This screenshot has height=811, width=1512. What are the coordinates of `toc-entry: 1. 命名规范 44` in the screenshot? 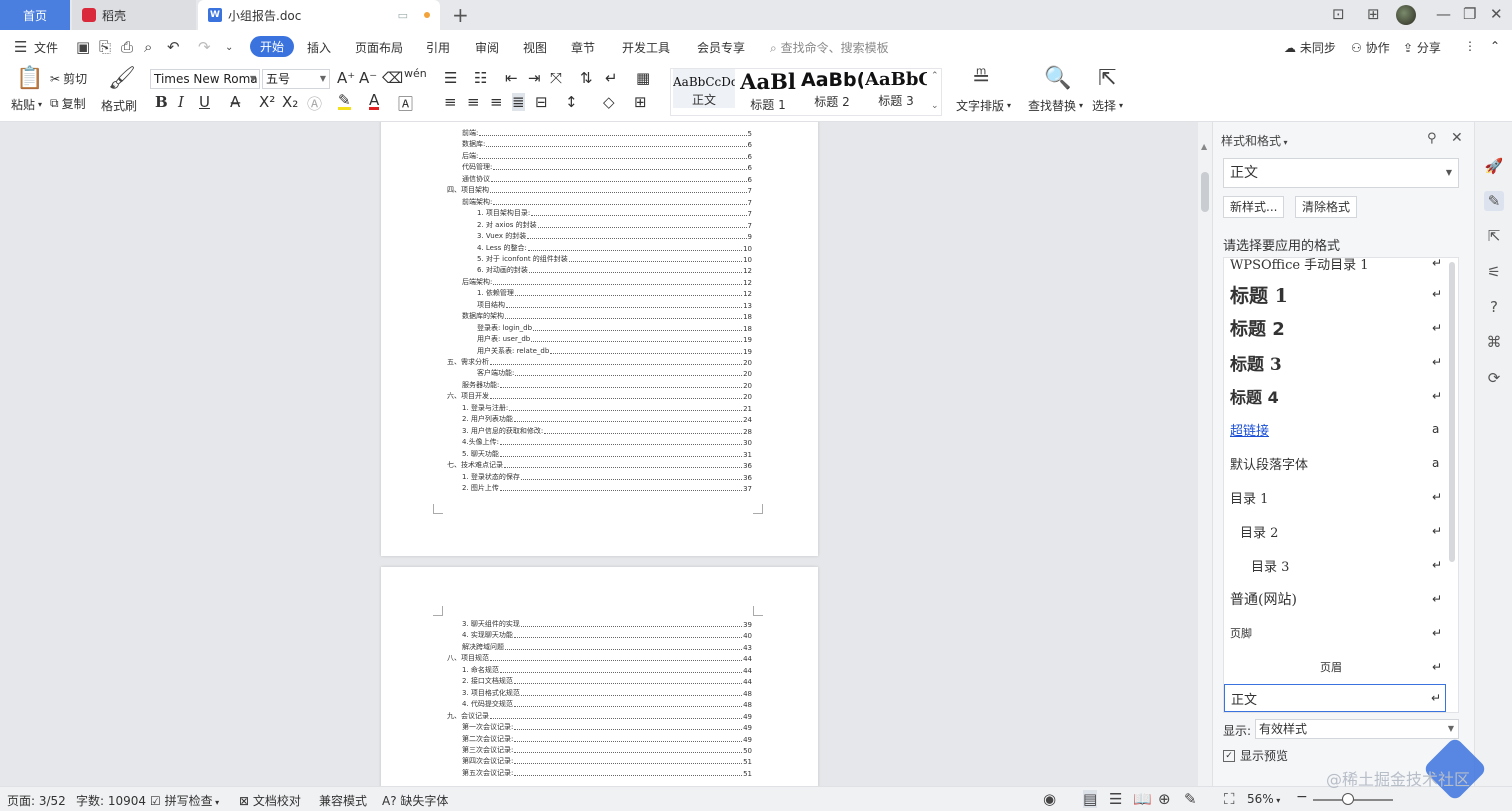 It's located at (607, 670).